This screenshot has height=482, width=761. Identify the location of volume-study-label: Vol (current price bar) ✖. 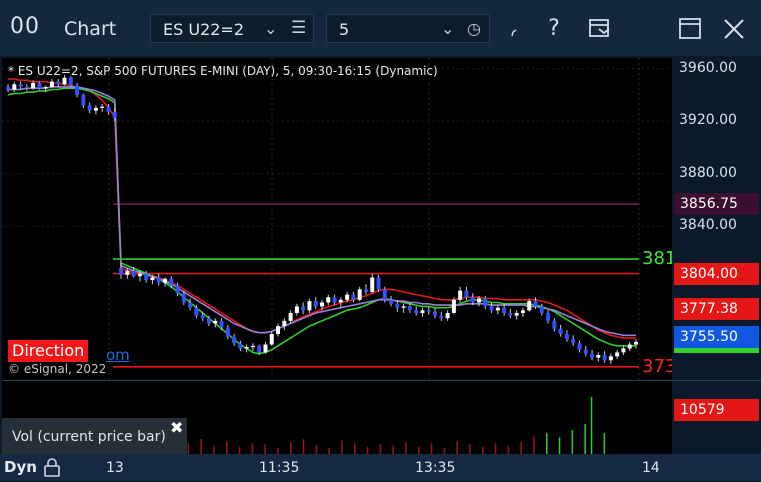
(94, 436).